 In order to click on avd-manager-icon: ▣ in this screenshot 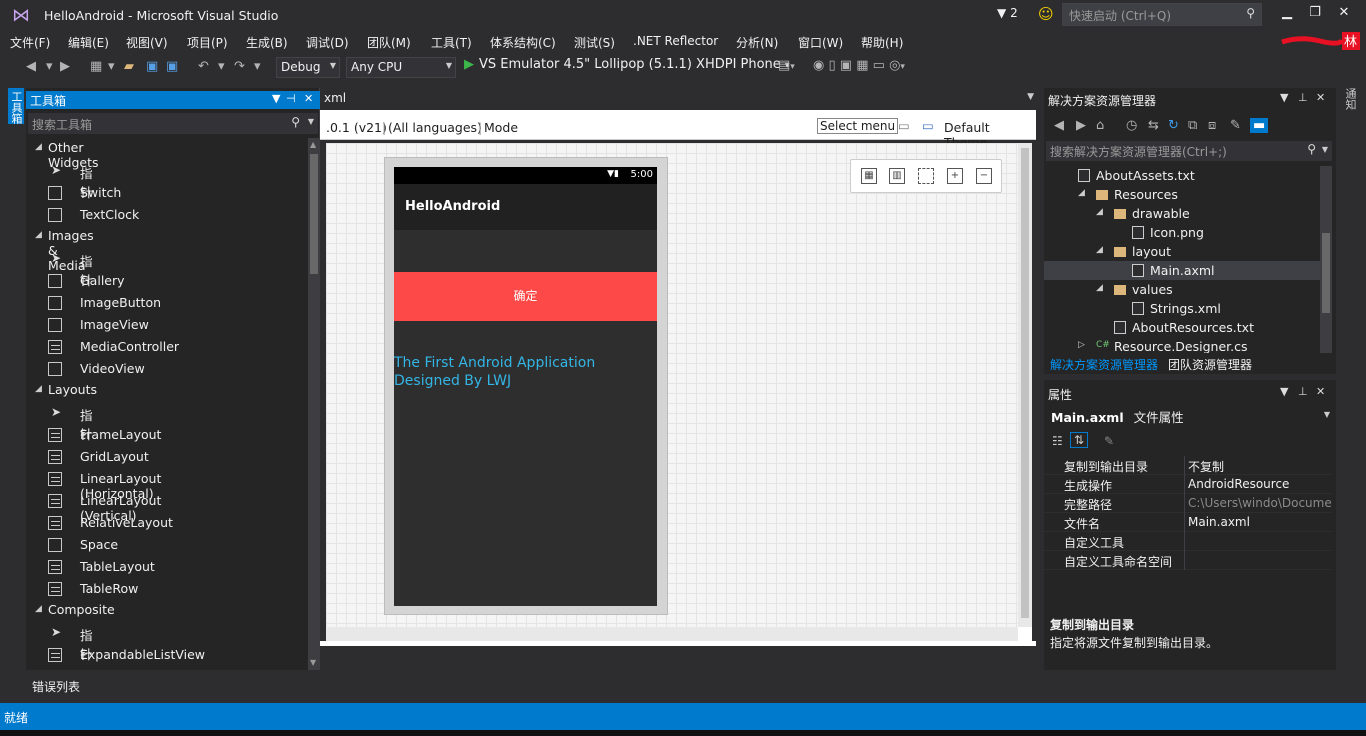, I will do `click(846, 65)`.